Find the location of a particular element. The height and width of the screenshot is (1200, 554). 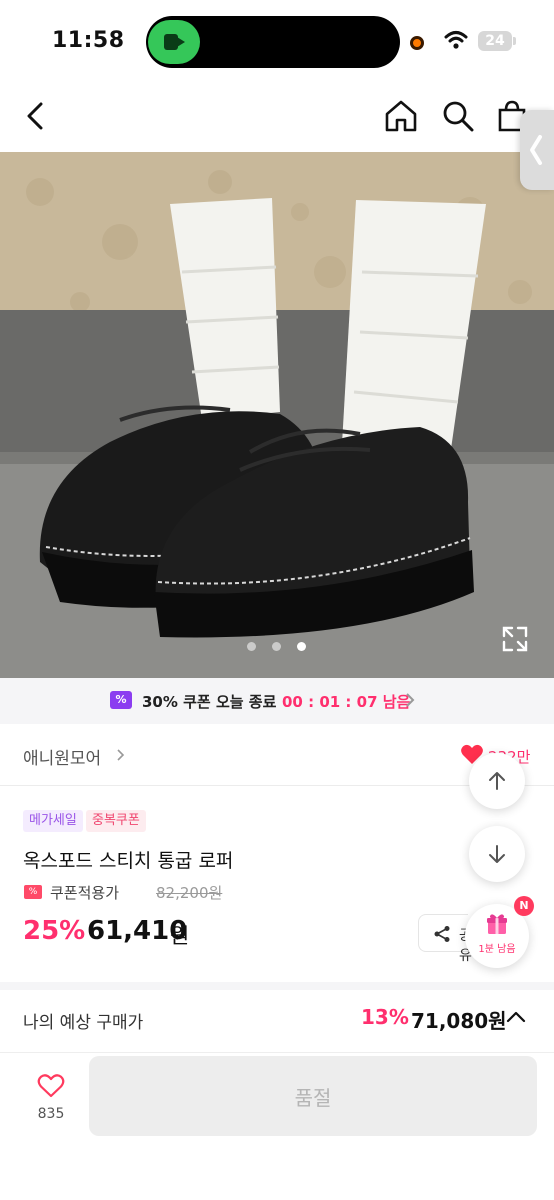

gift-time-left: 1분 남음 is located at coordinates (497, 949).